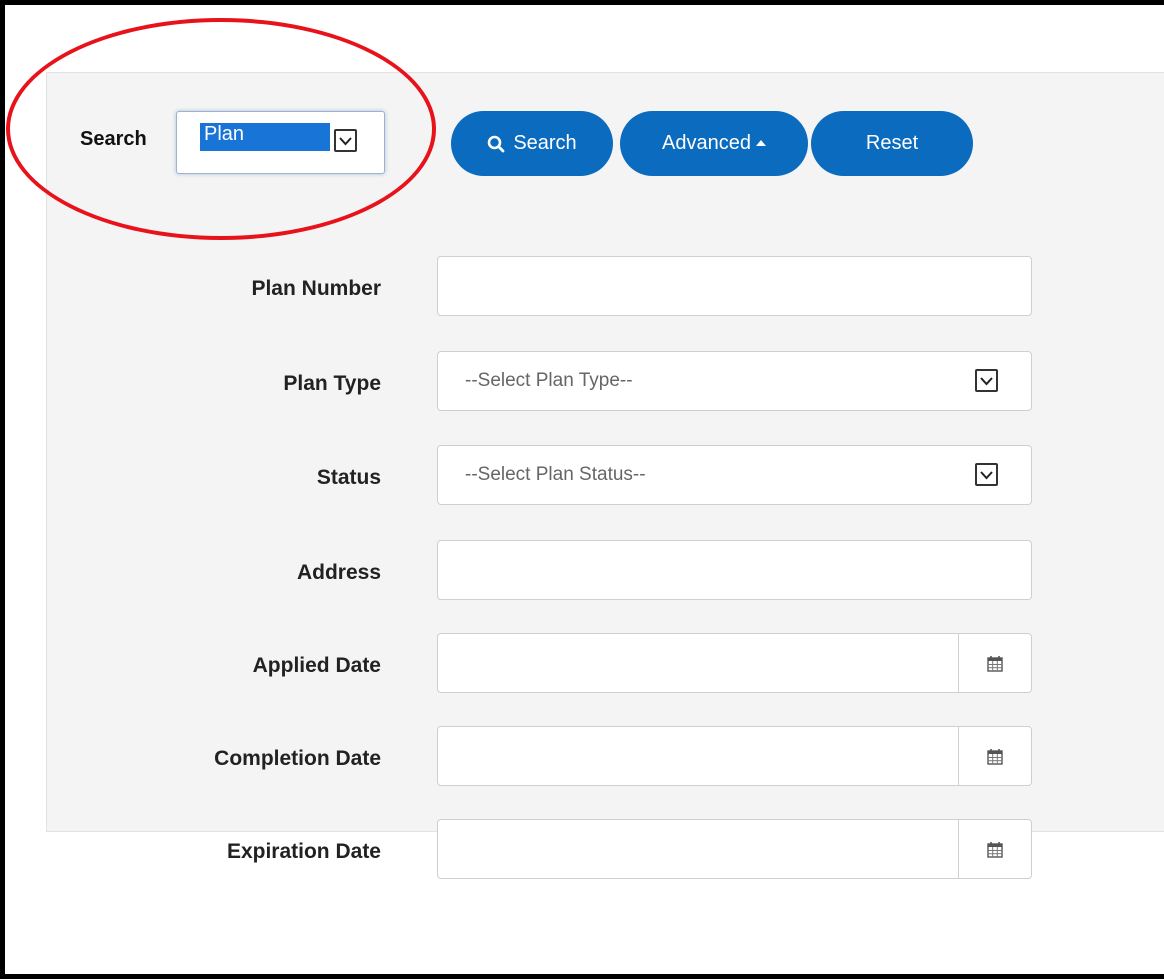  I want to click on plan-number-label: Plan Number, so click(316, 288).